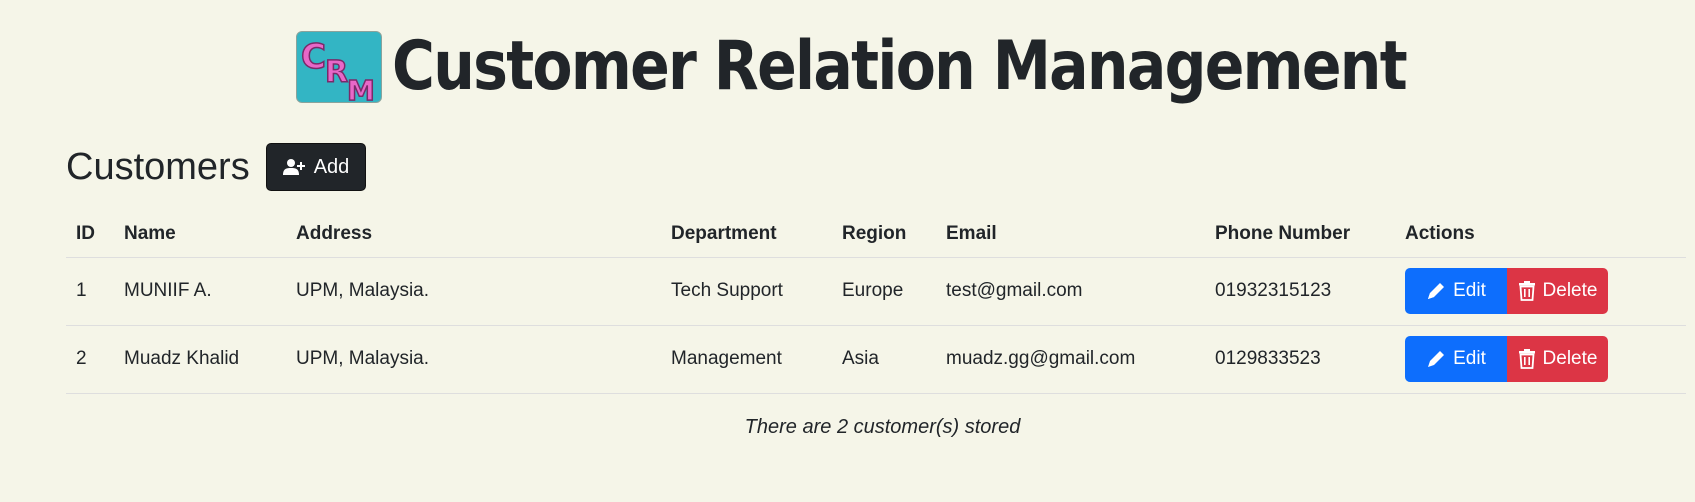  What do you see at coordinates (884, 359) in the screenshot?
I see `cell-region: Asia` at bounding box center [884, 359].